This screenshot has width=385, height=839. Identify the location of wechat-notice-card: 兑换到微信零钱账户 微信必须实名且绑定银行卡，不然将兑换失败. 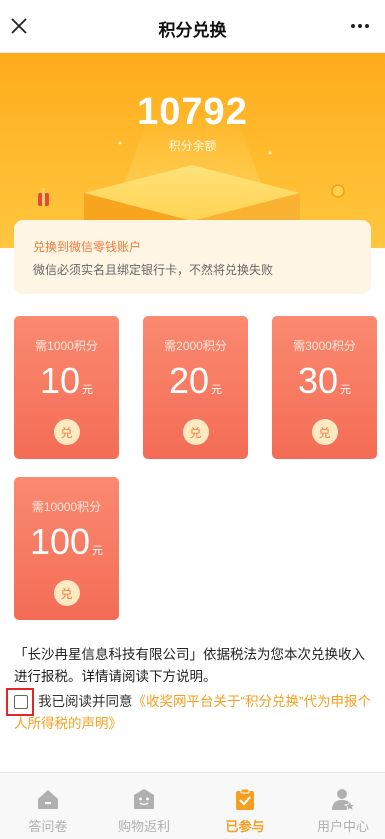
(192, 257).